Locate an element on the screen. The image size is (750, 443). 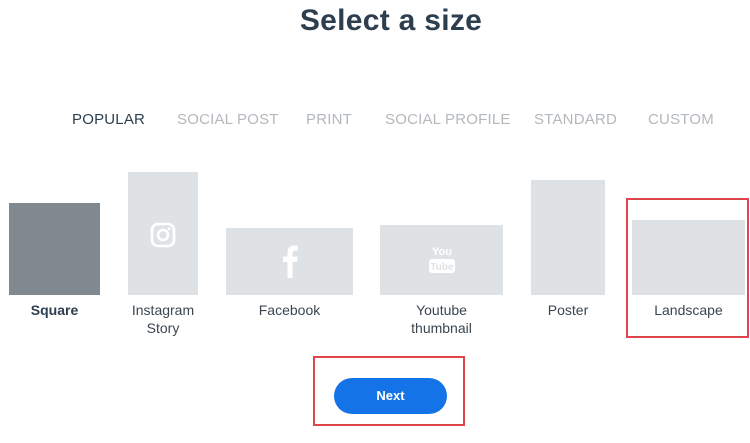
tab-standard: STANDARD is located at coordinates (575, 119).